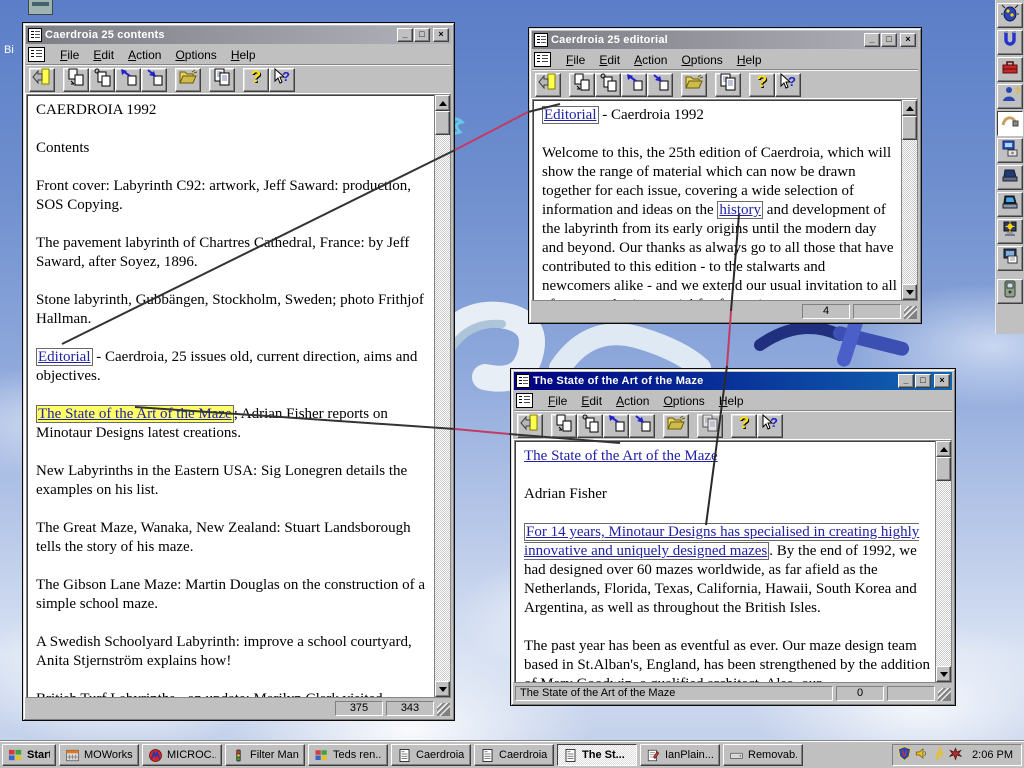 The height and width of the screenshot is (768, 1024). Describe the element at coordinates (1010, 150) in the screenshot. I see `pc-disk-tool-button` at that location.